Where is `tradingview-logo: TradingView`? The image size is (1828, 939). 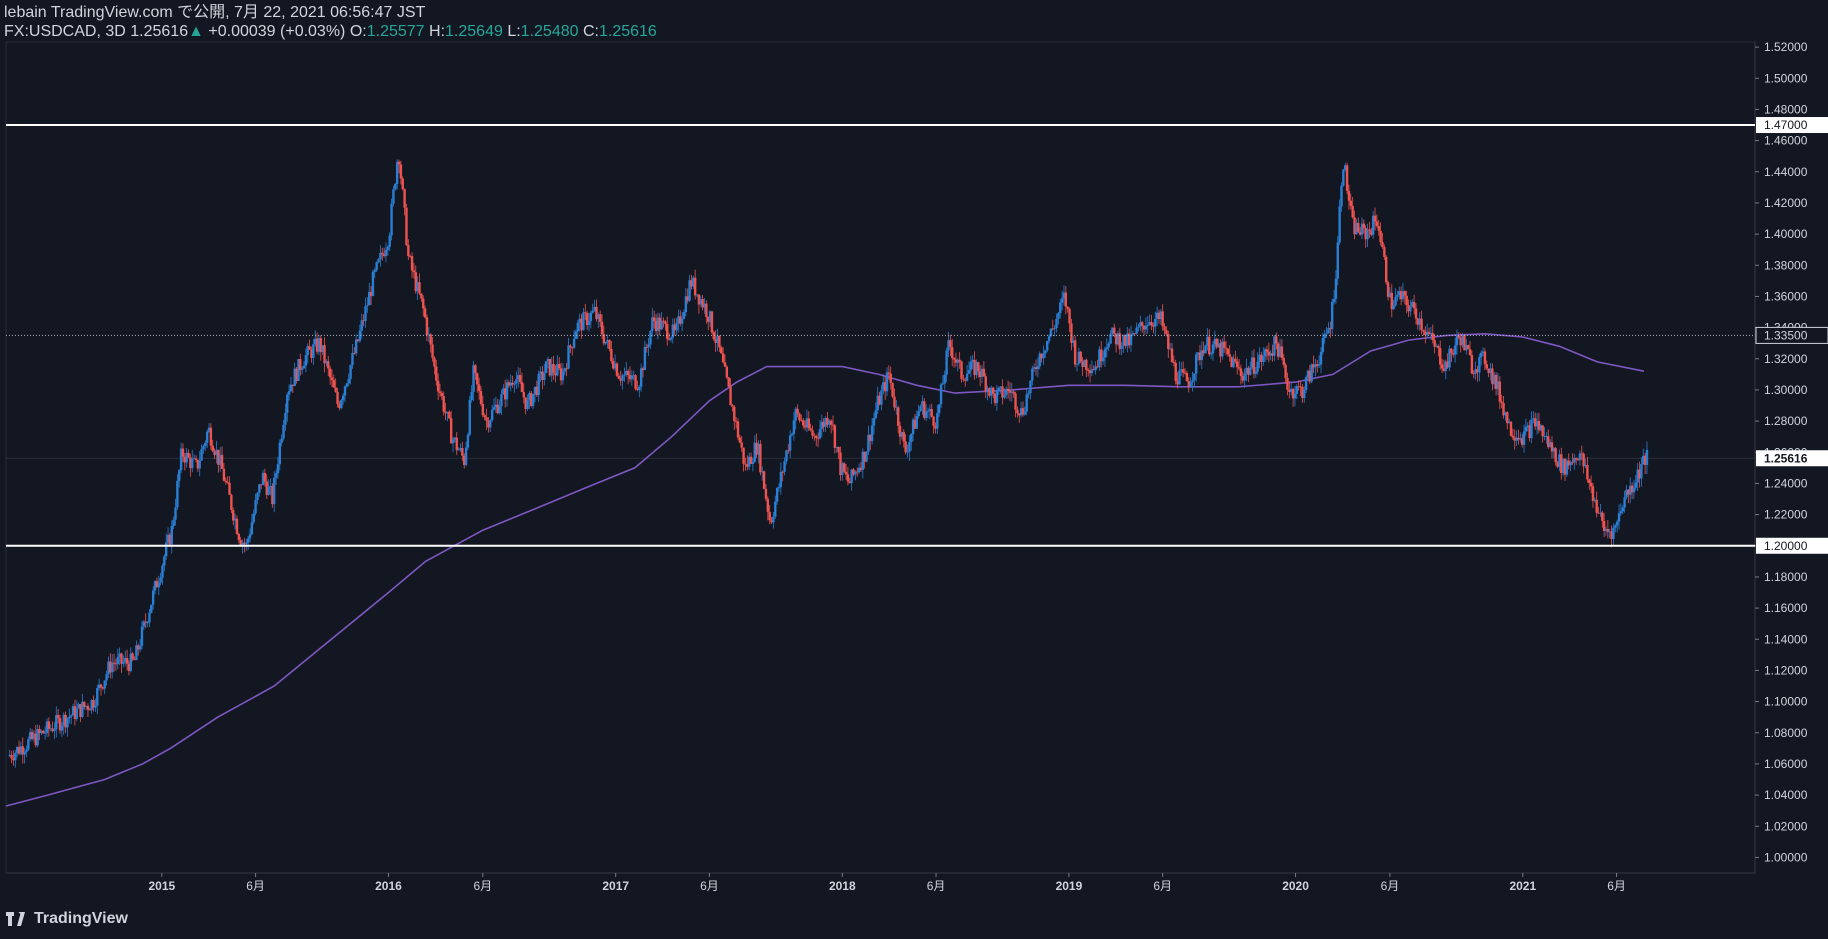
tradingview-logo: TradingView is located at coordinates (67, 919).